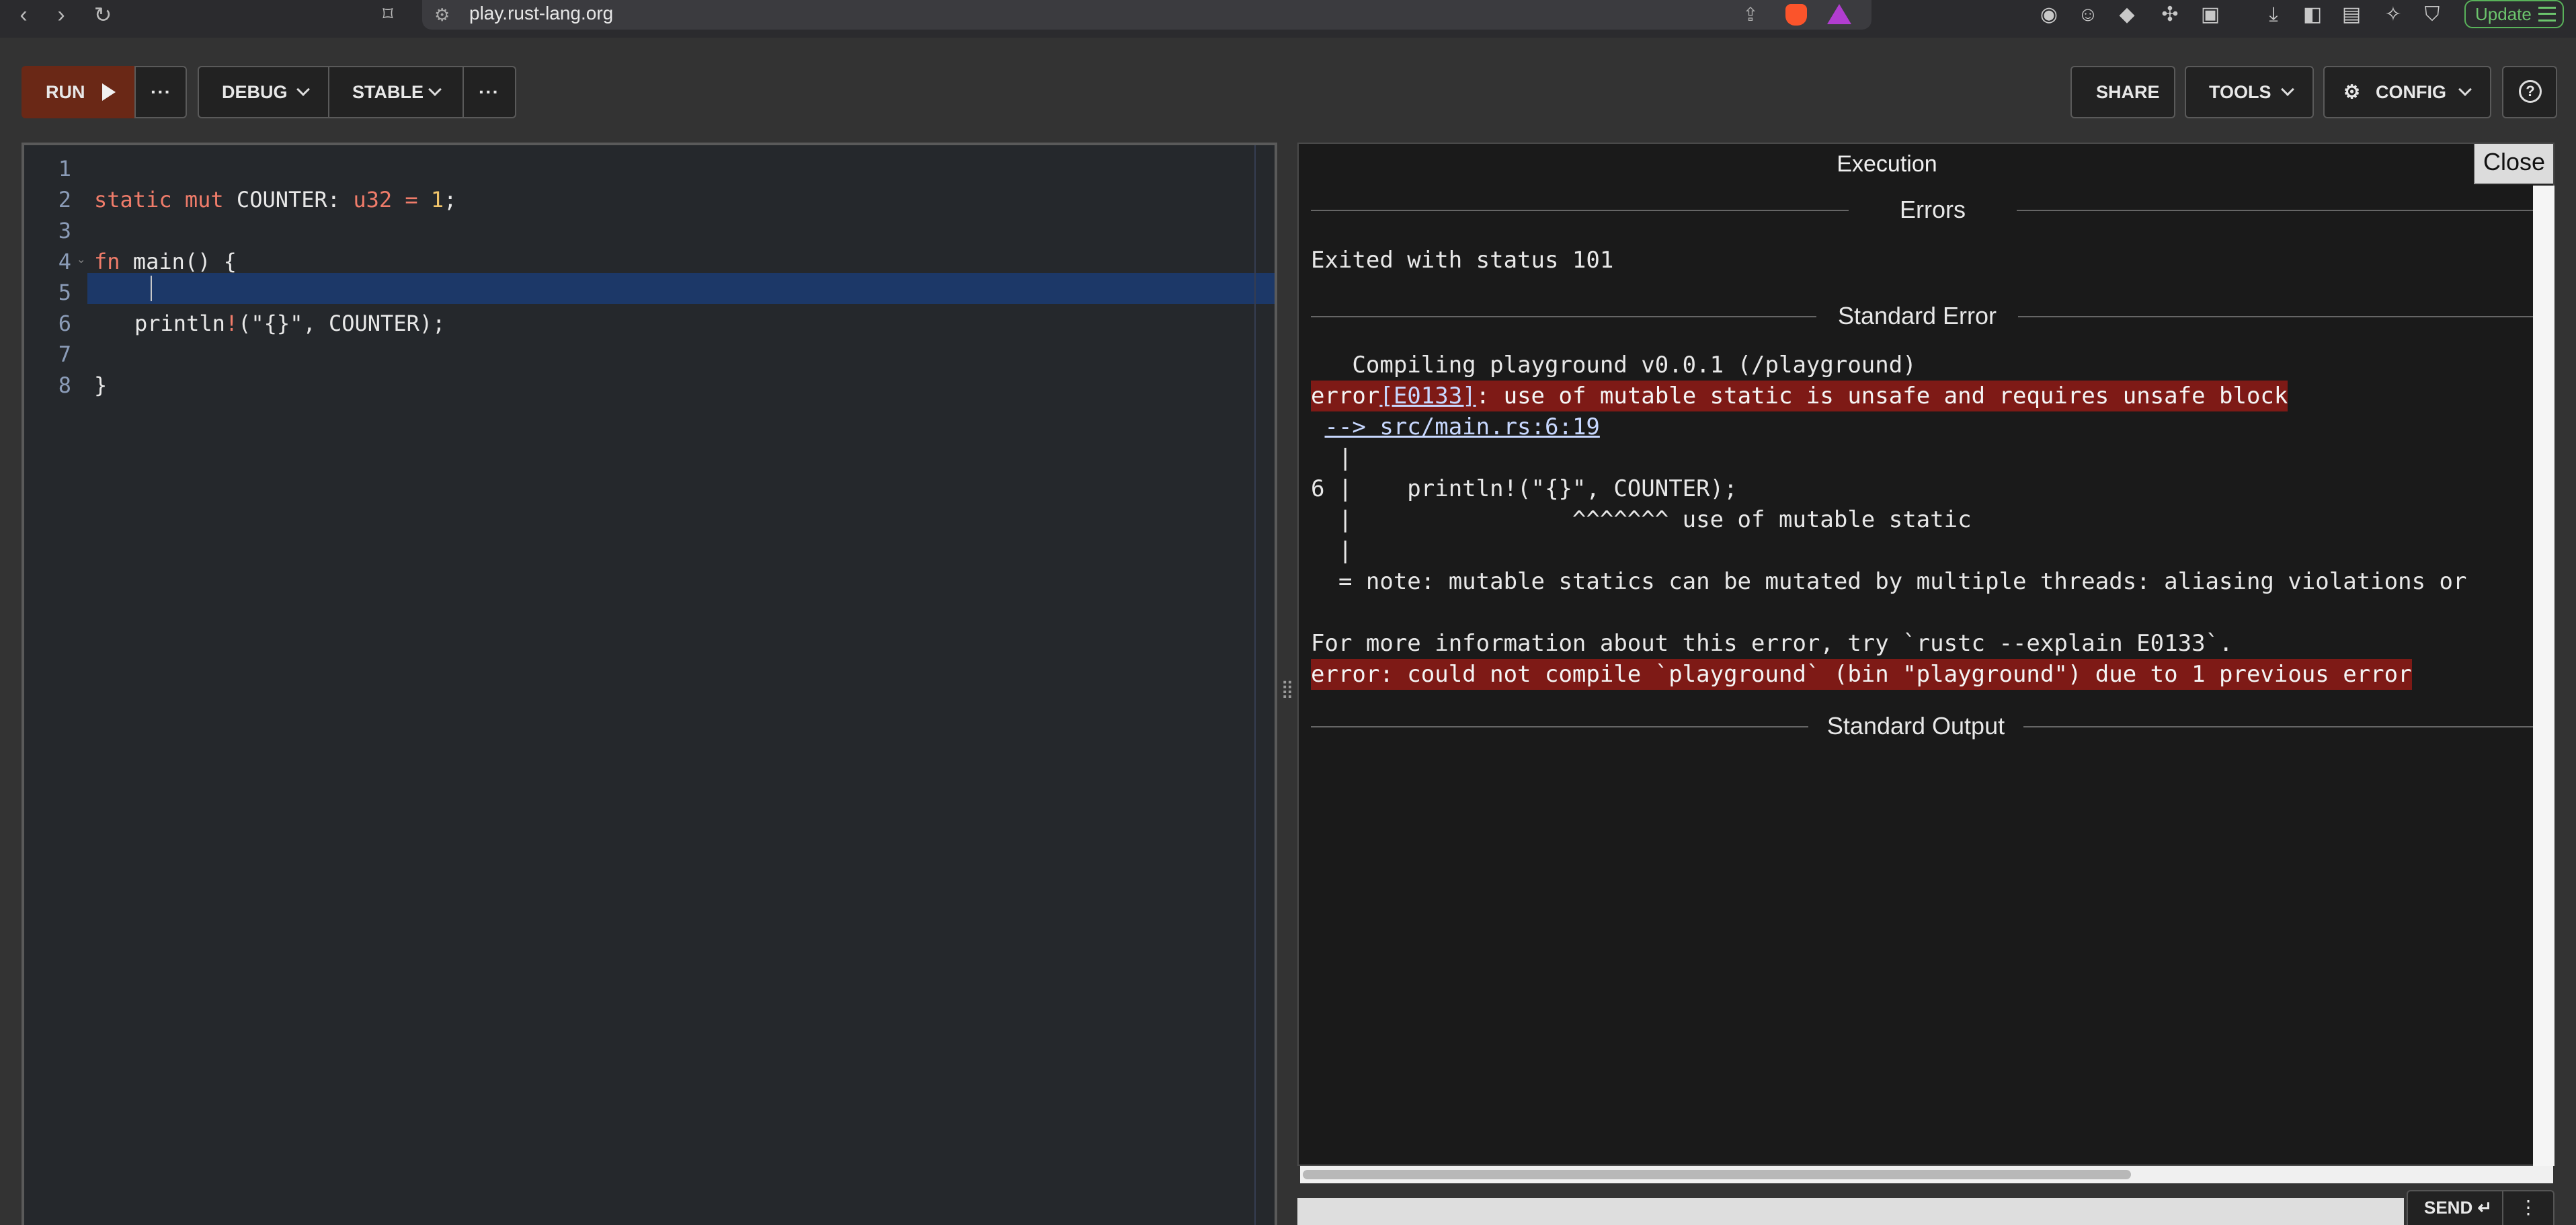 The image size is (2576, 1225). I want to click on brave-rewards-icon, so click(1839, 14).